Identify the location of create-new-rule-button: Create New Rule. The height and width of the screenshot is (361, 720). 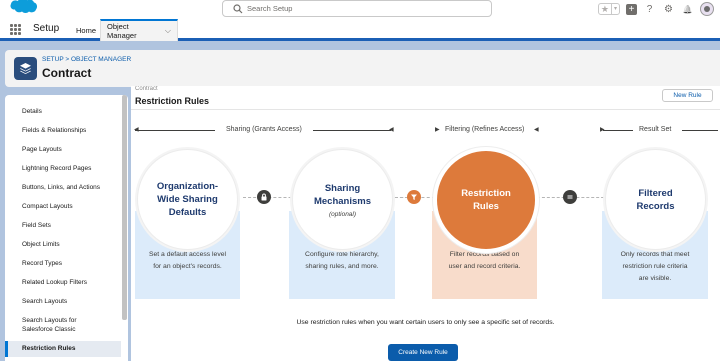
(423, 352).